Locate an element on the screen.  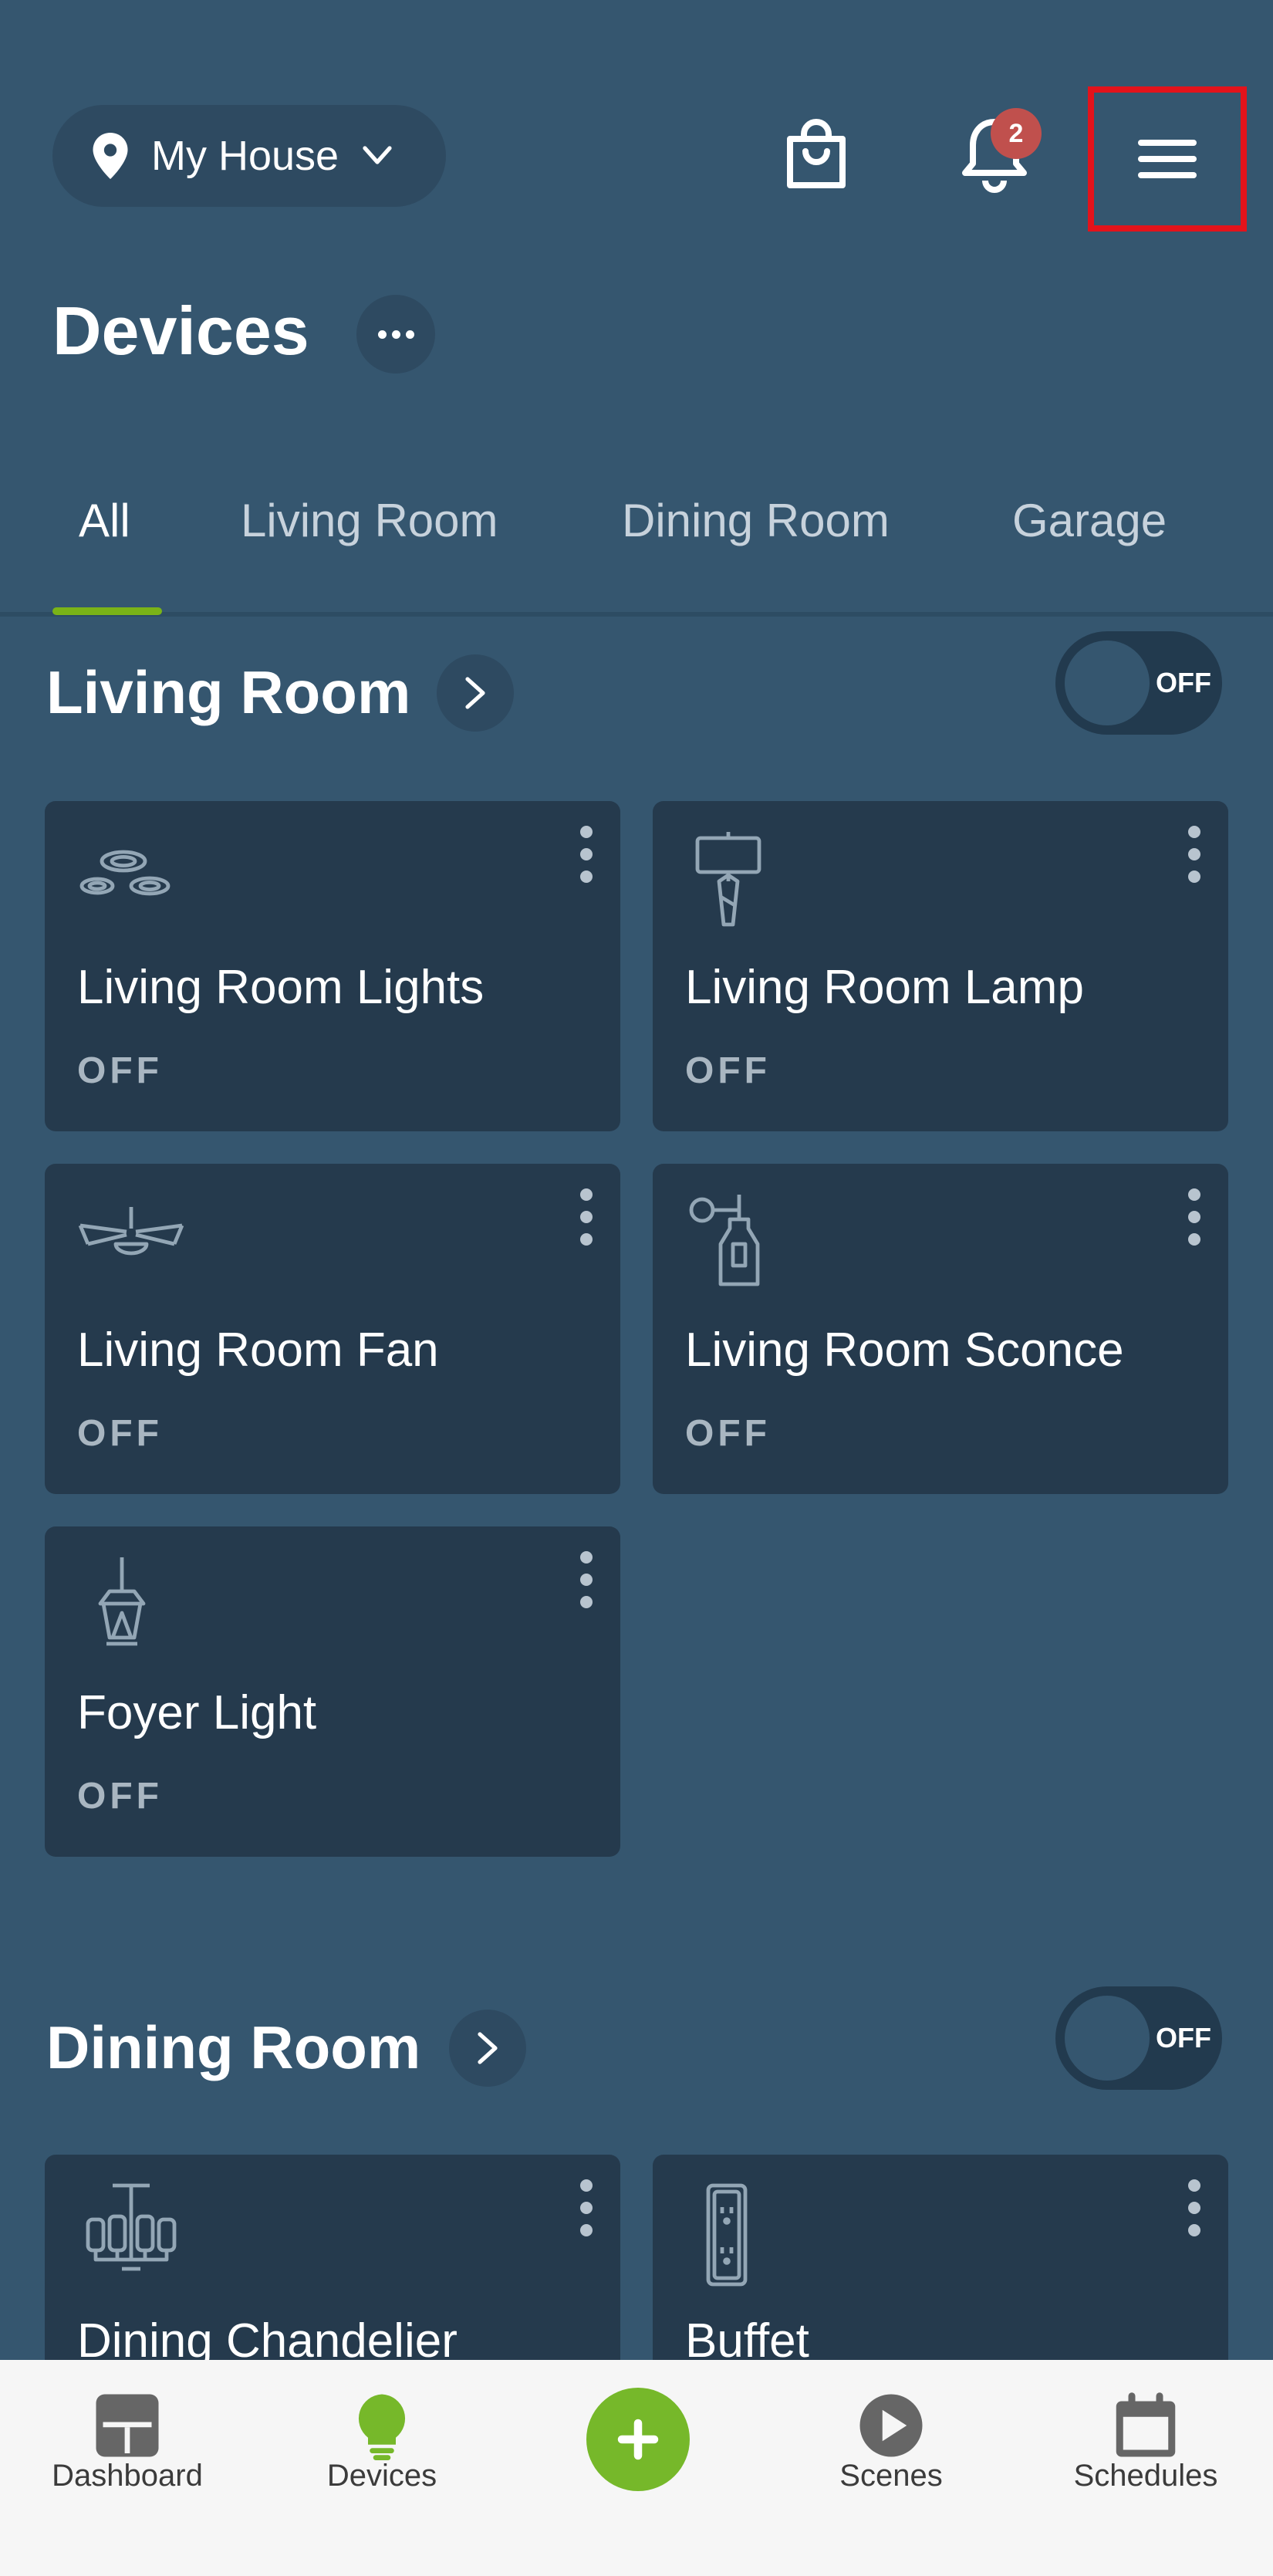
section-title-living-room: Living Room is located at coordinates (228, 692).